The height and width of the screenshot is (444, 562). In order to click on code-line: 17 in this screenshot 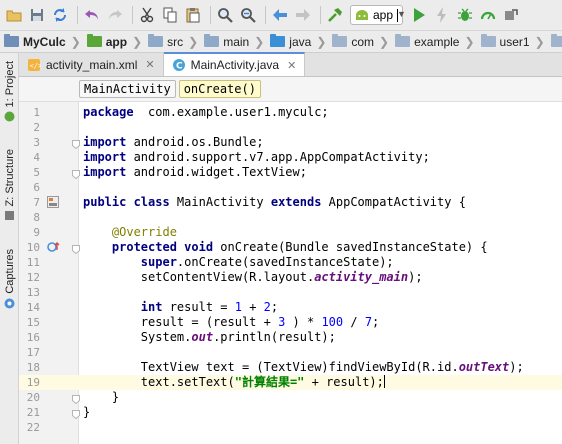, I will do `click(290, 352)`.